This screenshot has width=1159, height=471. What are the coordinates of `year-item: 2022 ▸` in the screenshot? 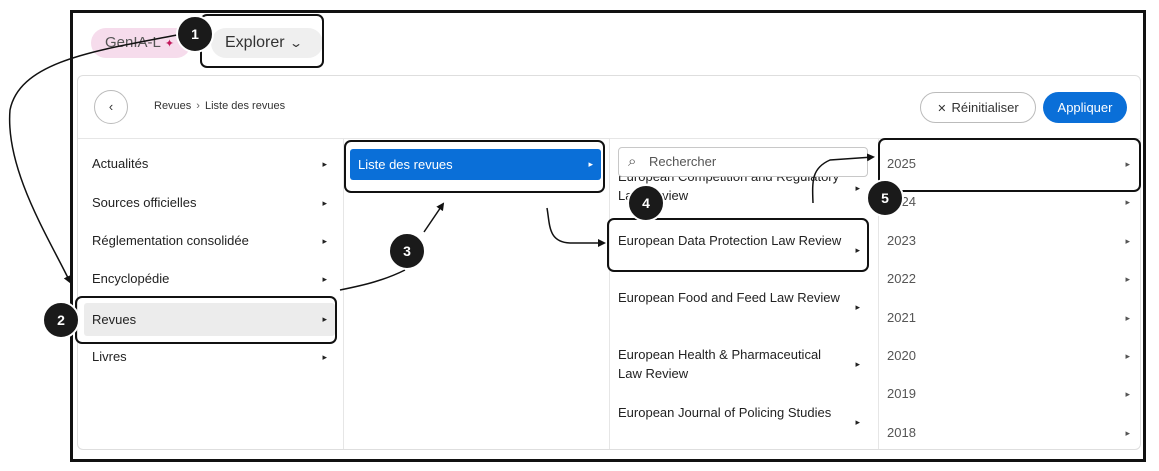 It's located at (1010, 279).